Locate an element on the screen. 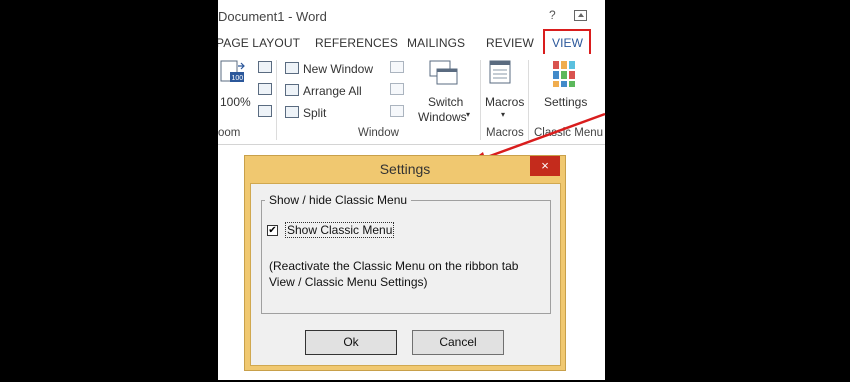 Image resolution: width=850 pixels, height=382 pixels. window-group-label: Window is located at coordinates (378, 133).